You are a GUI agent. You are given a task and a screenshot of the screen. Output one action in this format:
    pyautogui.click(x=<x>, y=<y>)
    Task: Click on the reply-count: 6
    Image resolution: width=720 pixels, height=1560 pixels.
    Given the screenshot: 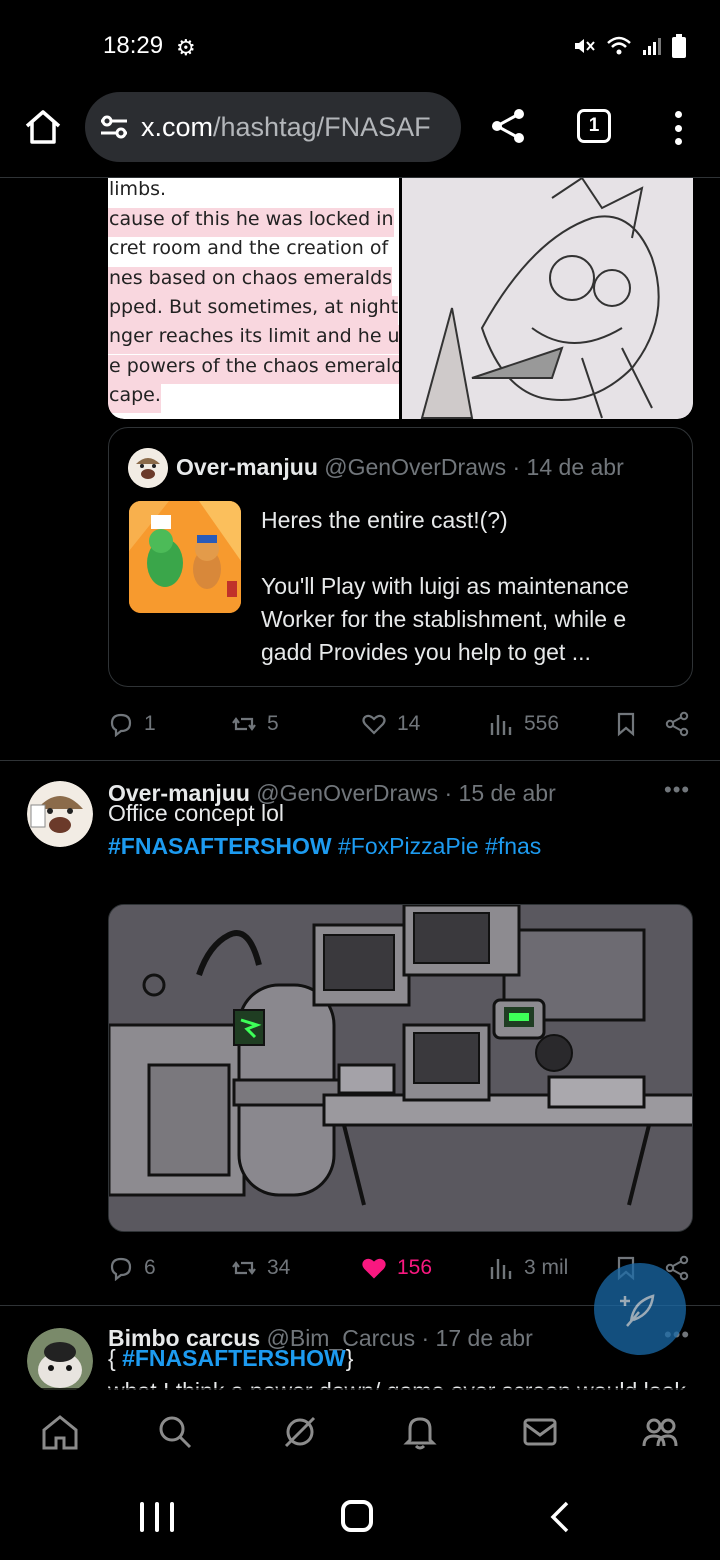 What is the action you would take?
    pyautogui.click(x=150, y=1267)
    